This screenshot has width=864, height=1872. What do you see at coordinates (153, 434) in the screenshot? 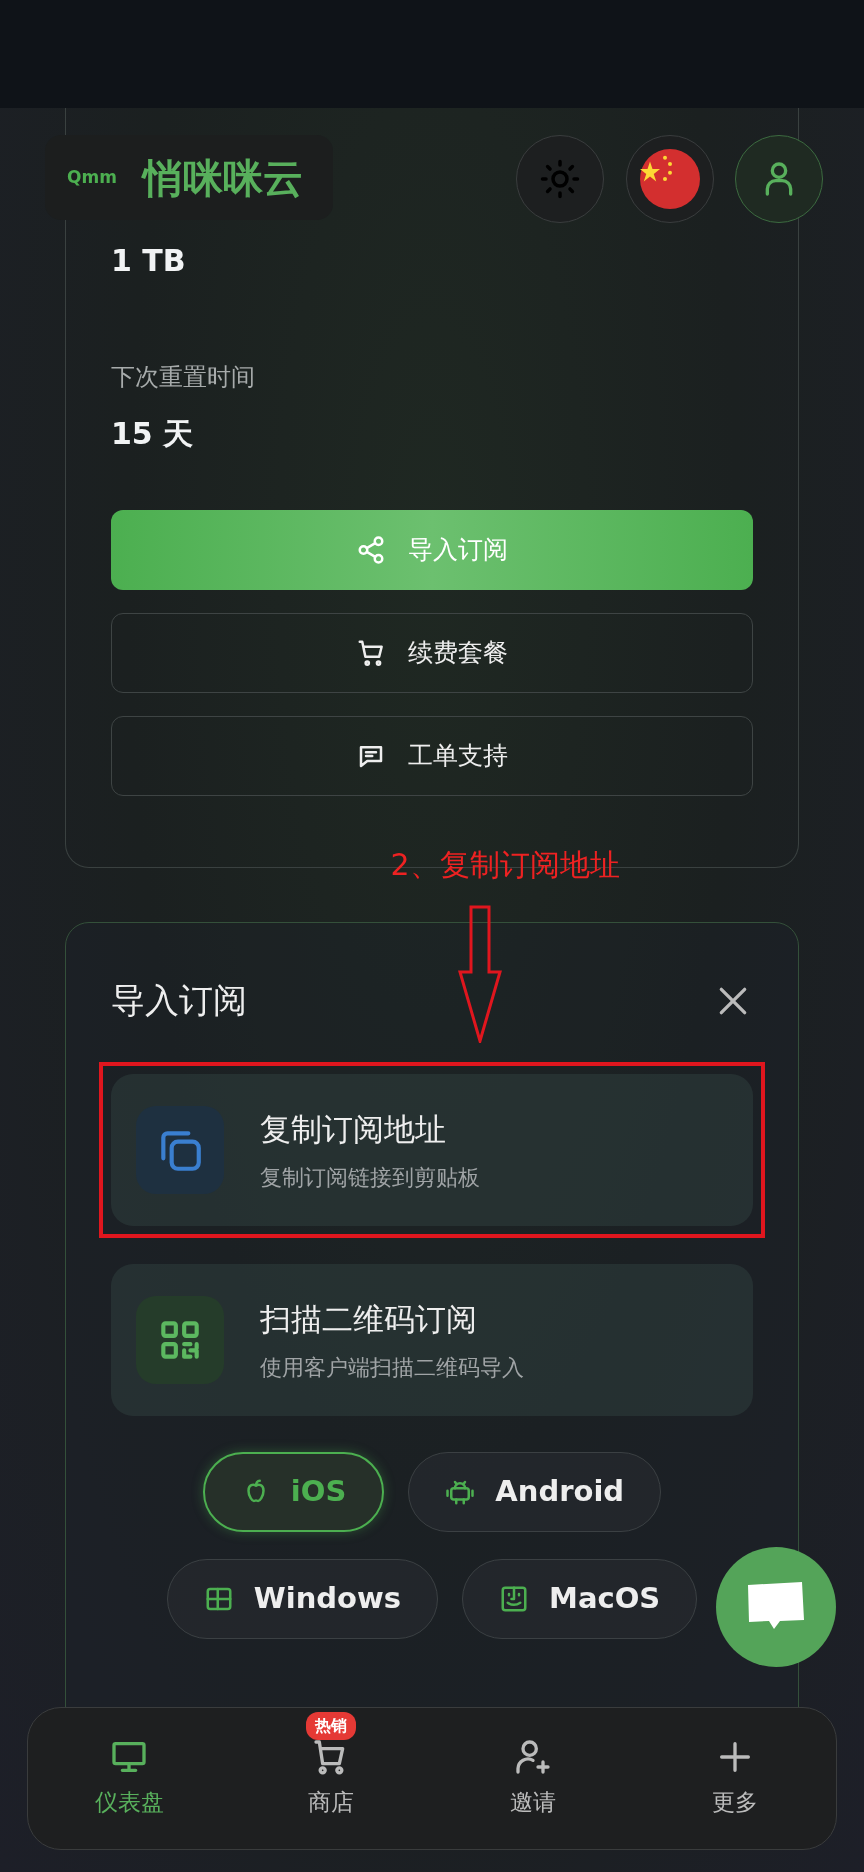
I see `stat-value: 15 天` at bounding box center [153, 434].